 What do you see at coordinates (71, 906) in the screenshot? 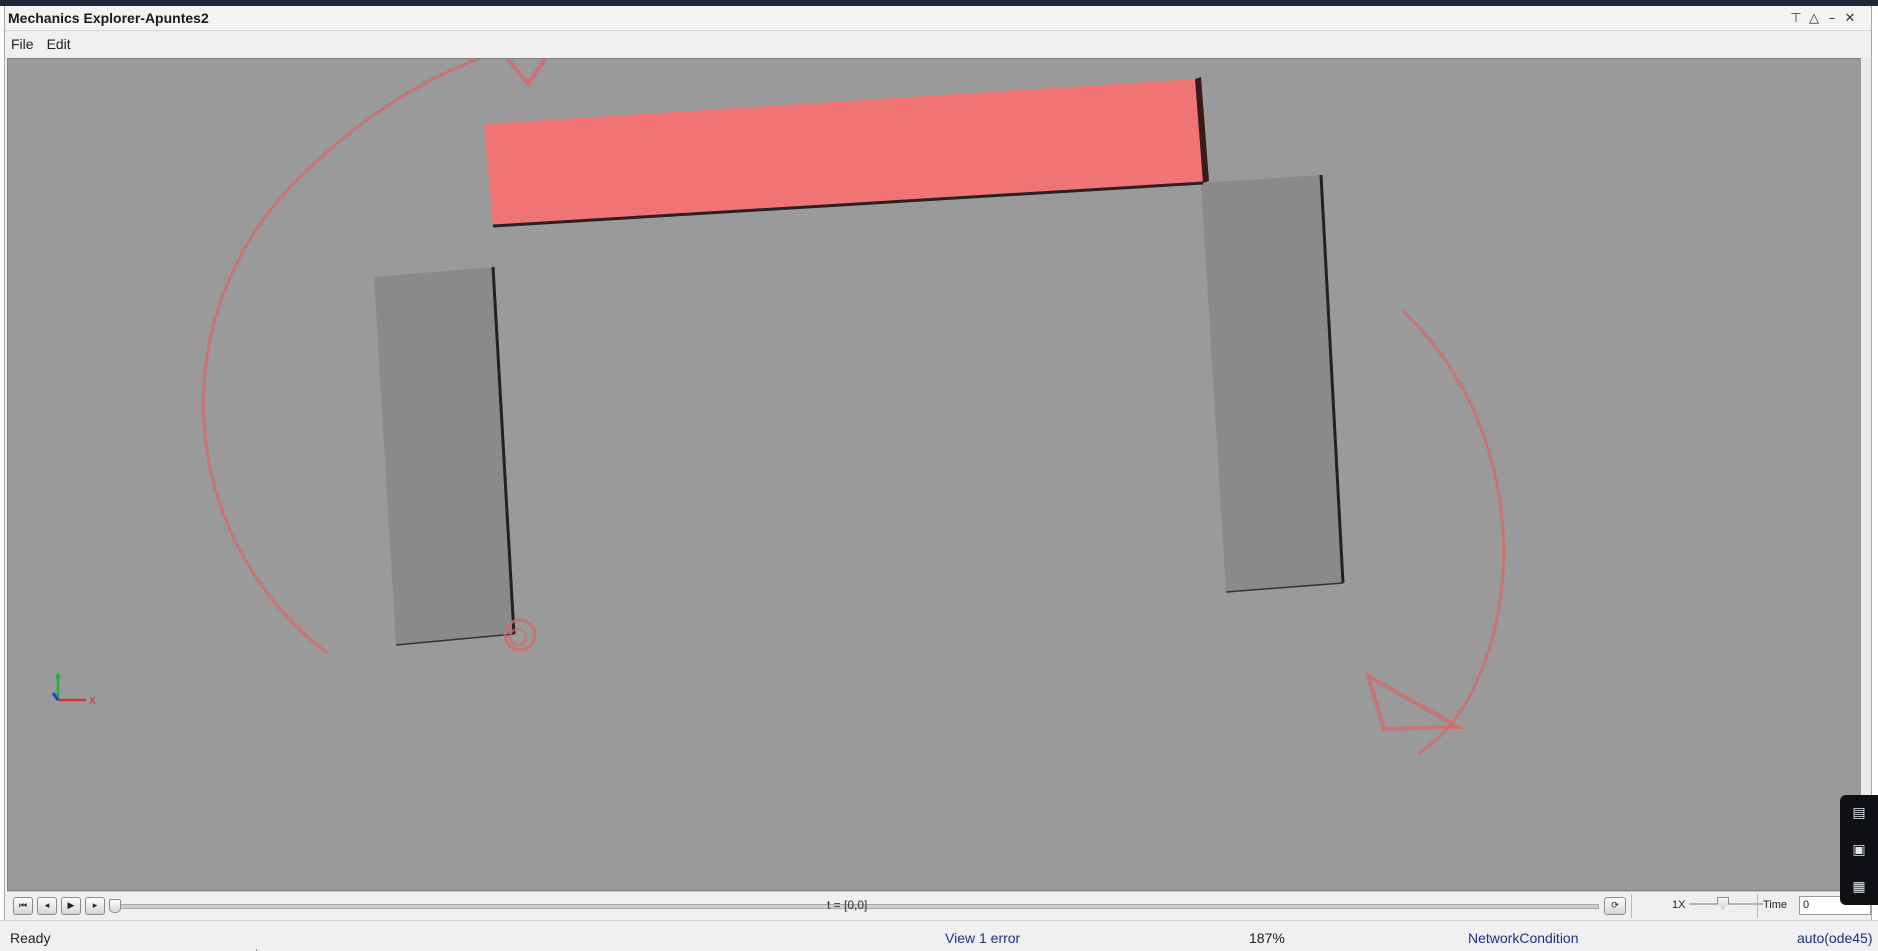
I see `play-icon: ▶` at bounding box center [71, 906].